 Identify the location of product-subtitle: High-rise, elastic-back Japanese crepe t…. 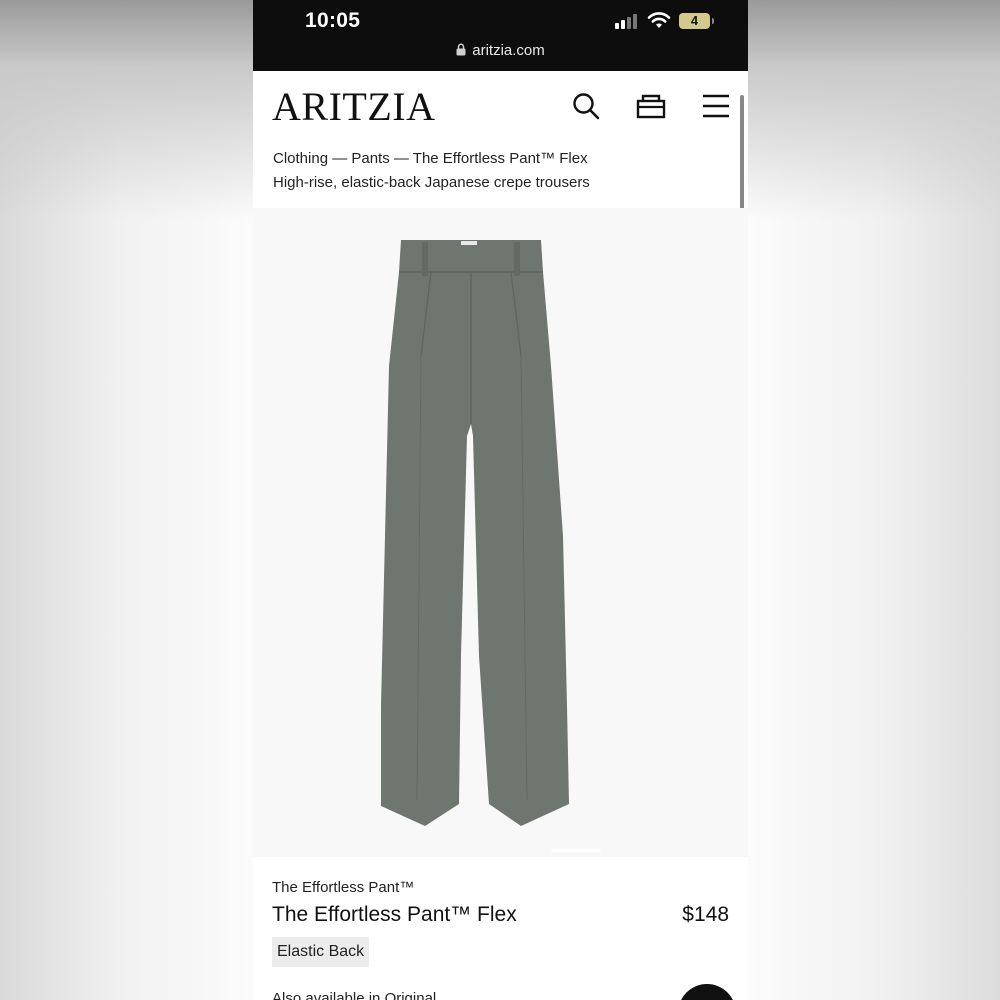
(431, 182).